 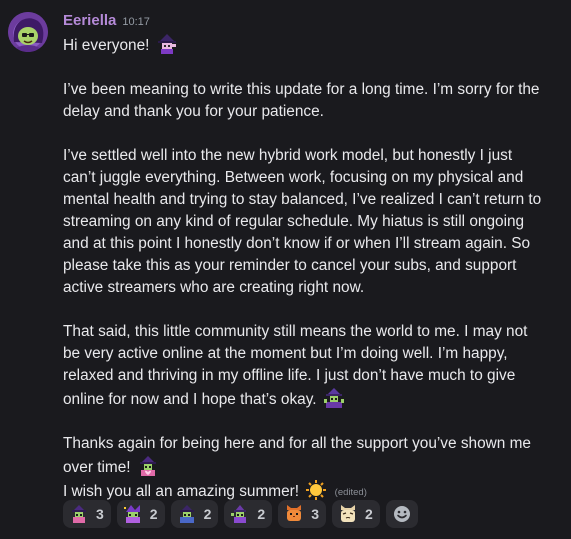 What do you see at coordinates (313, 45) in the screenshot?
I see `message-line: Hi everyone!` at bounding box center [313, 45].